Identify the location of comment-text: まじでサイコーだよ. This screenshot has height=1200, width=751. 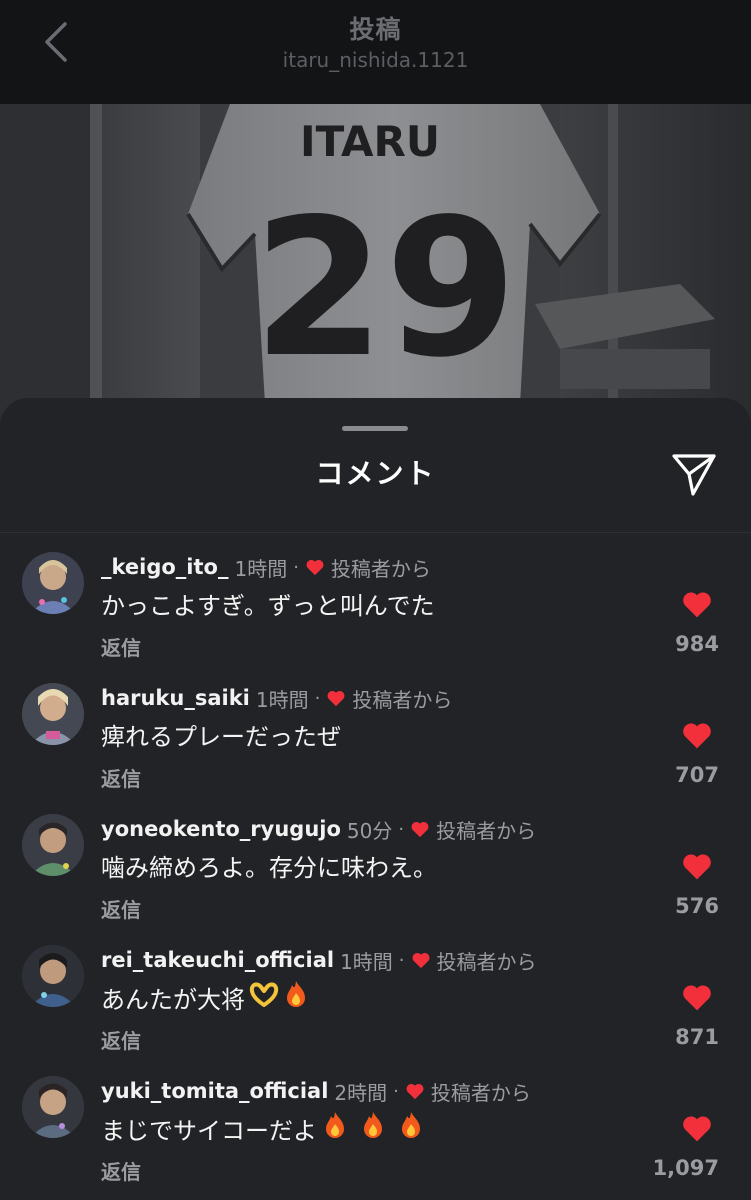
(263, 1128).